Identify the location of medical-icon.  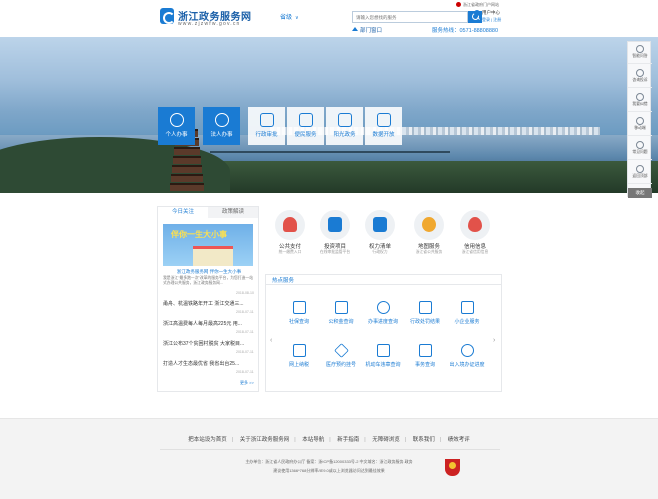
(341, 350).